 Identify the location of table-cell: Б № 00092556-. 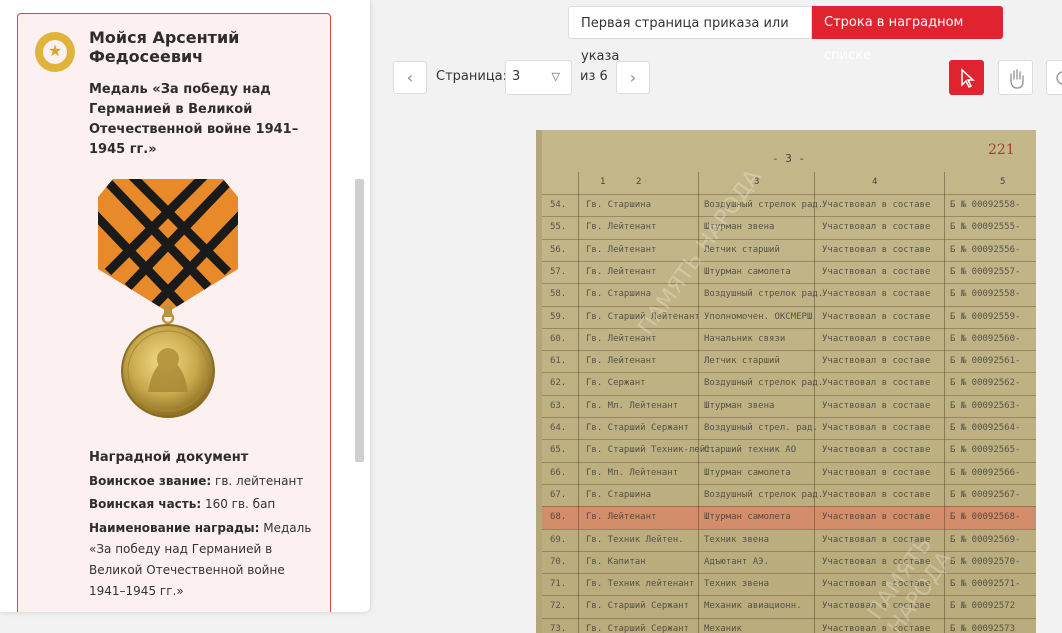
(985, 249).